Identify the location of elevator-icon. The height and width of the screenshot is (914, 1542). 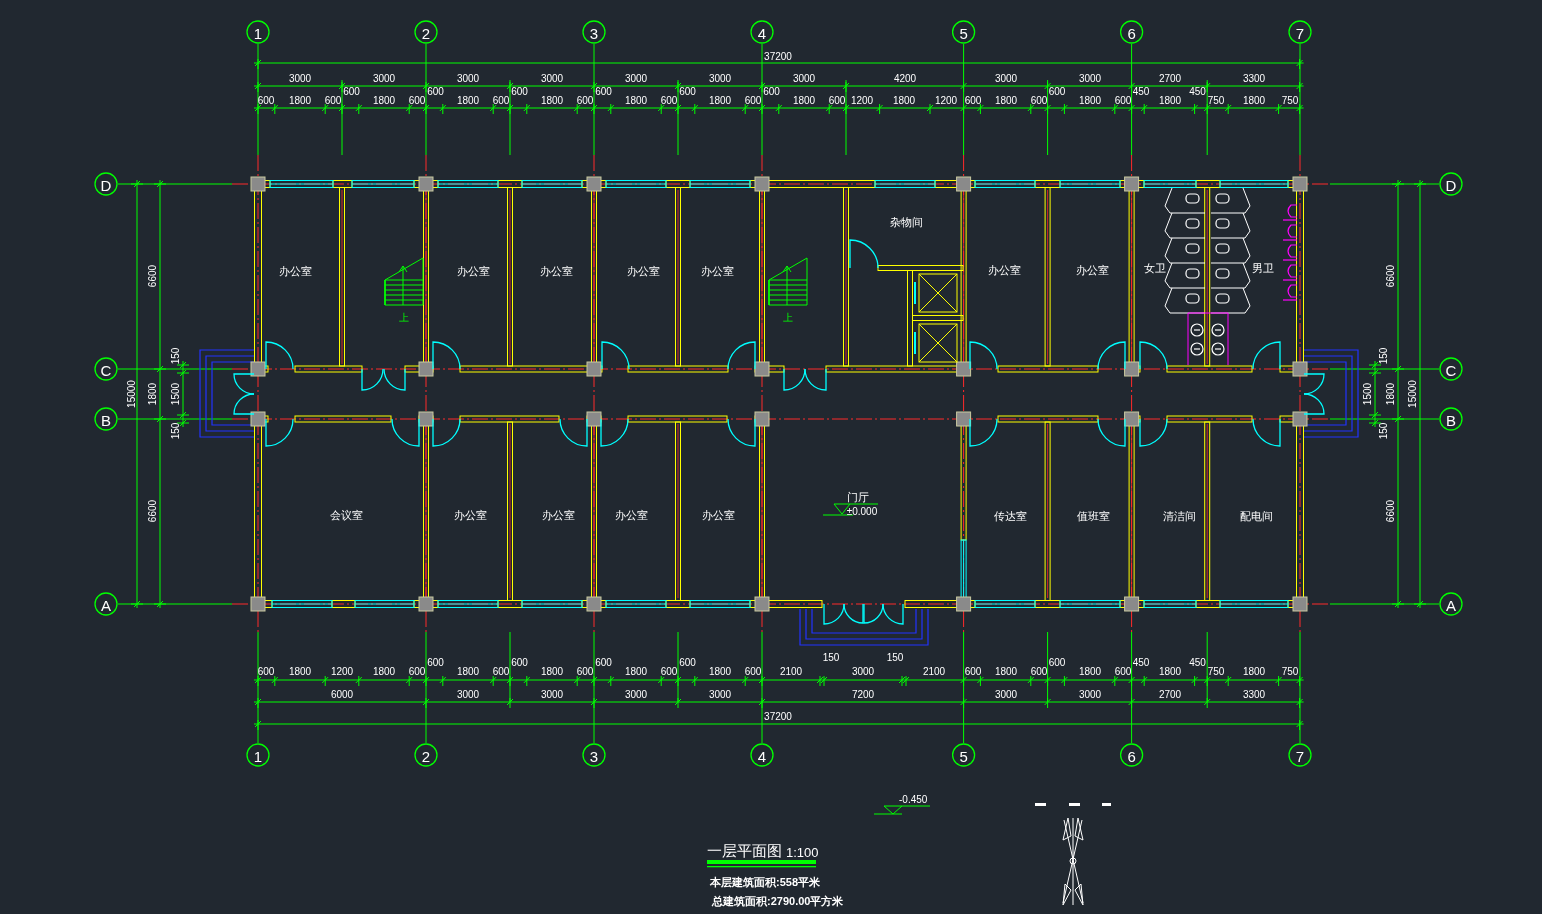
(936, 343).